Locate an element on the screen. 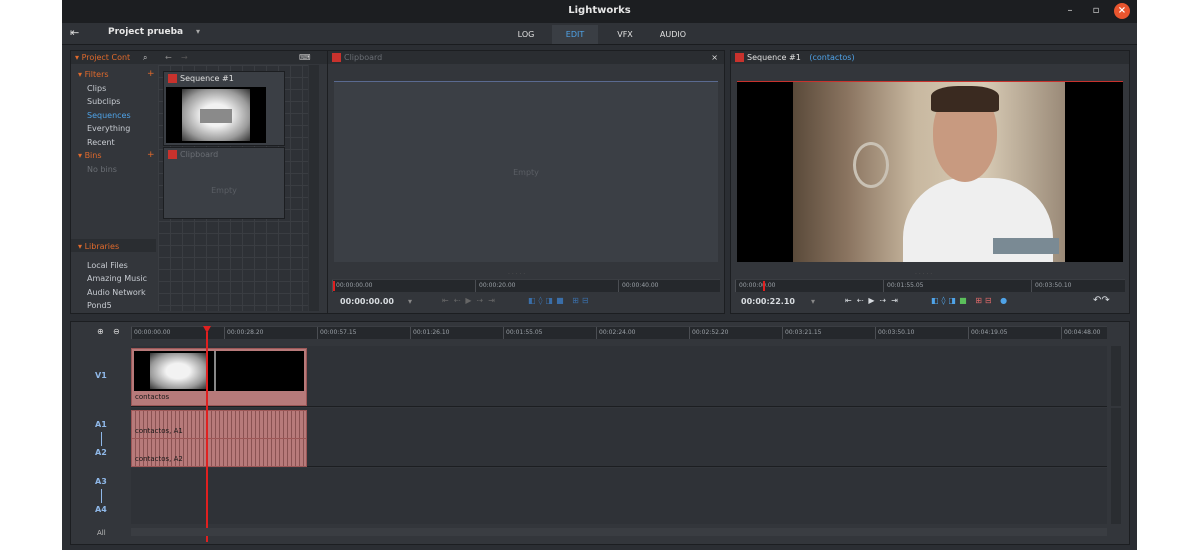 The image size is (1200, 550). sequence-playhead is located at coordinates (764, 286).